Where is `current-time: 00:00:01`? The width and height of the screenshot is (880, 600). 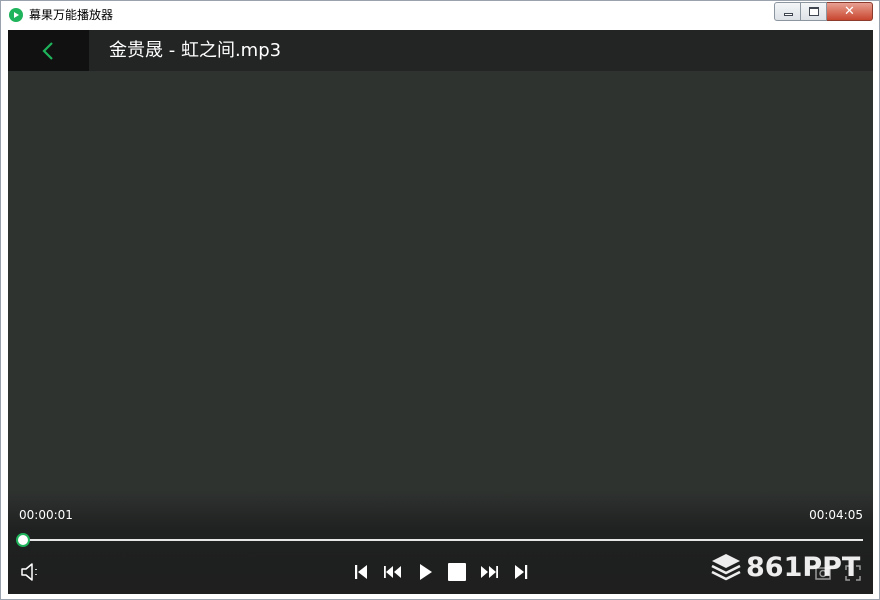
current-time: 00:00:01 is located at coordinates (46, 515).